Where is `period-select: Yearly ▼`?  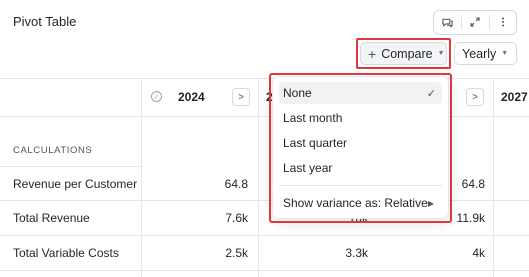
period-select: Yearly ▼ is located at coordinates (485, 53).